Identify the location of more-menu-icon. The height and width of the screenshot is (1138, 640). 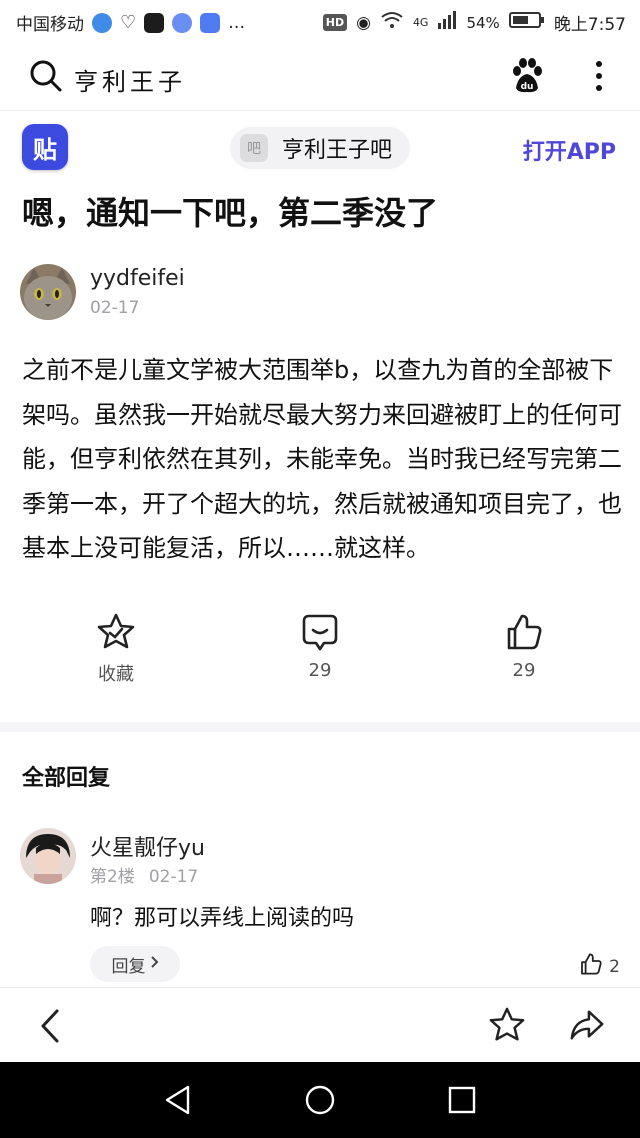
(599, 78).